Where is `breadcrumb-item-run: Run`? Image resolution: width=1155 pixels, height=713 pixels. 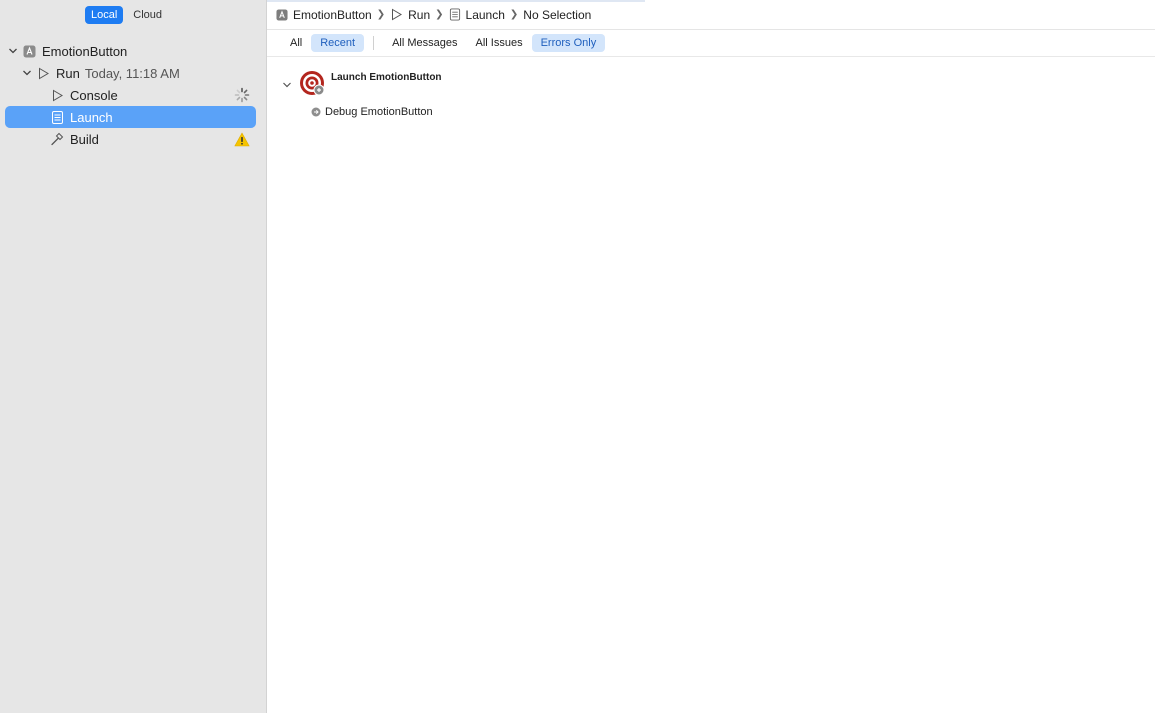
breadcrumb-item-run: Run is located at coordinates (410, 15).